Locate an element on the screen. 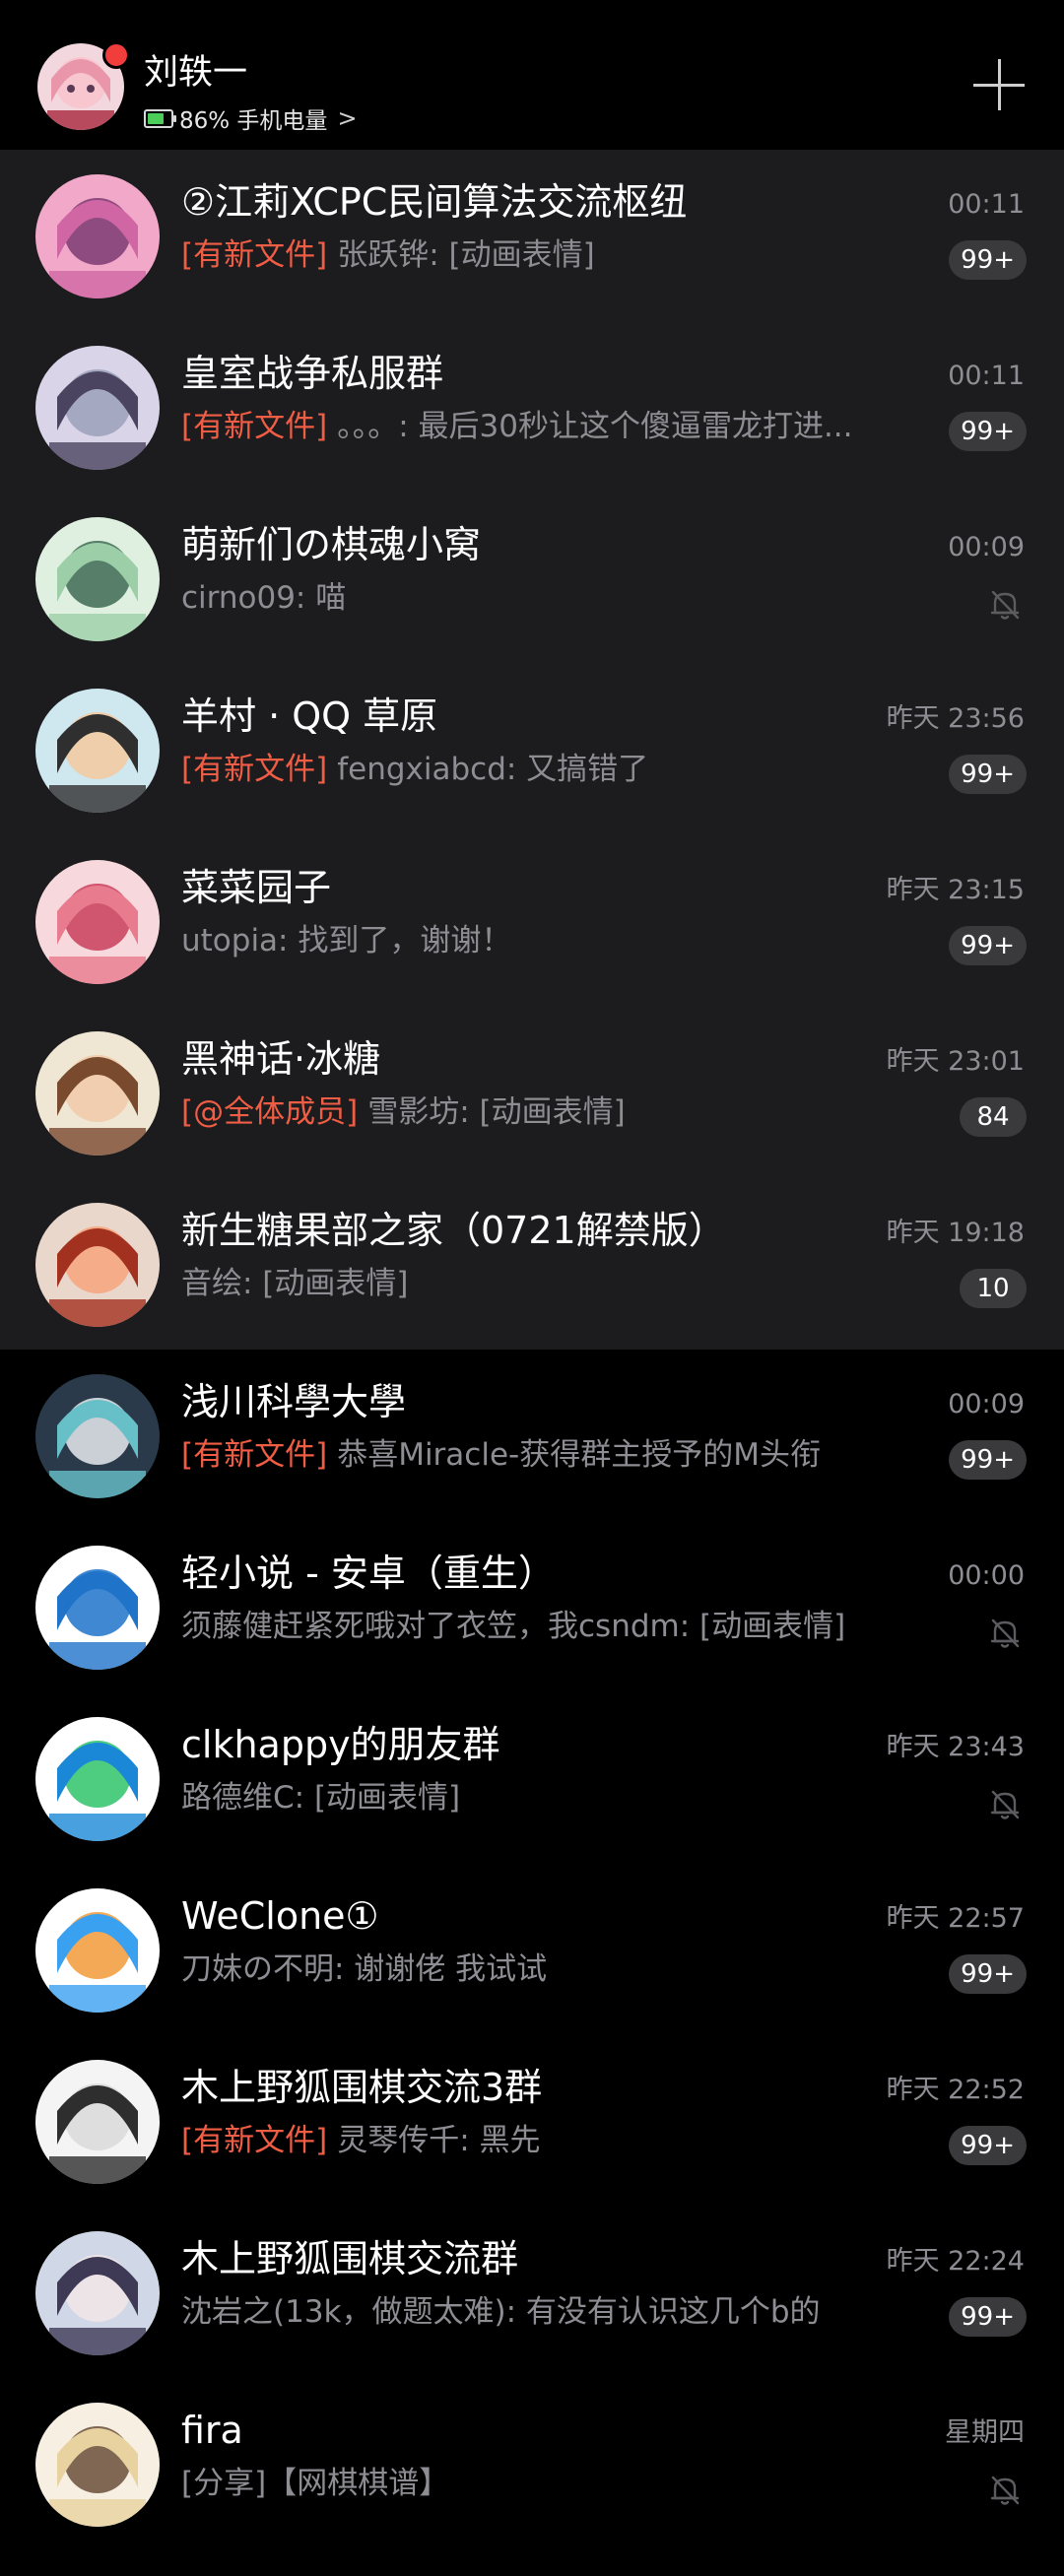 The height and width of the screenshot is (2576, 1064). chat-row: WeClone① 刀妹の不明: 谢谢佬 我试试 昨天 22:57 99+ is located at coordinates (532, 1950).